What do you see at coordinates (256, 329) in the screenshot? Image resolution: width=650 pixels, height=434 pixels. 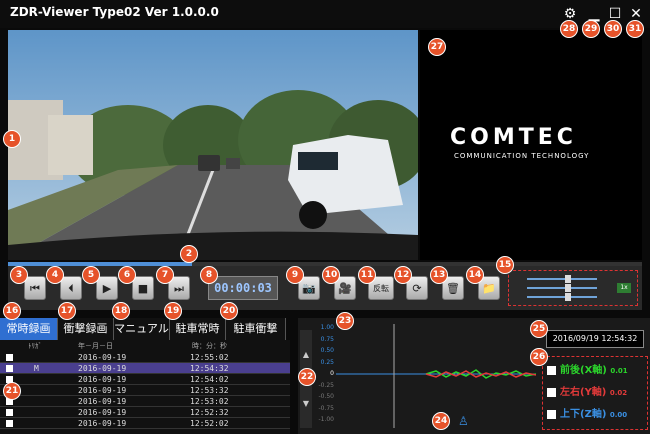 I see `tab-parking-impact: 駐車衝撃` at bounding box center [256, 329].